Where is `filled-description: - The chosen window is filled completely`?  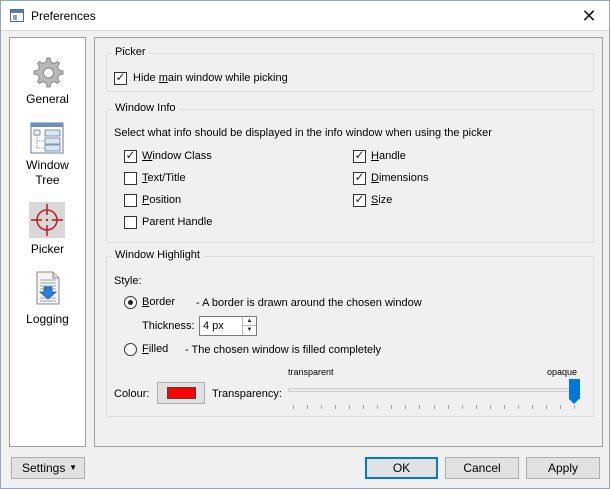 filled-description: - The chosen window is filled completely is located at coordinates (283, 350).